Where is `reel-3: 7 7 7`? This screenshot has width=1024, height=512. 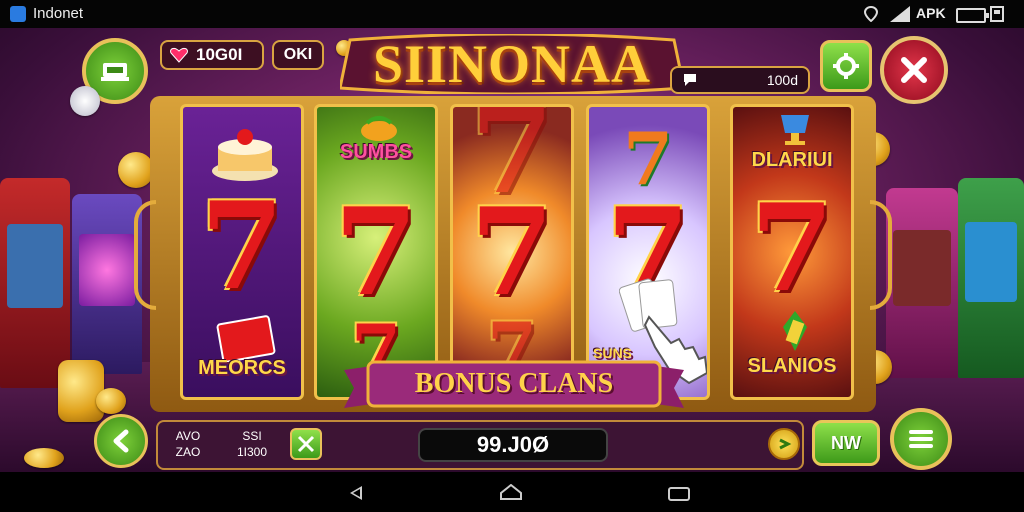 reel-3: 7 7 7 is located at coordinates (512, 252).